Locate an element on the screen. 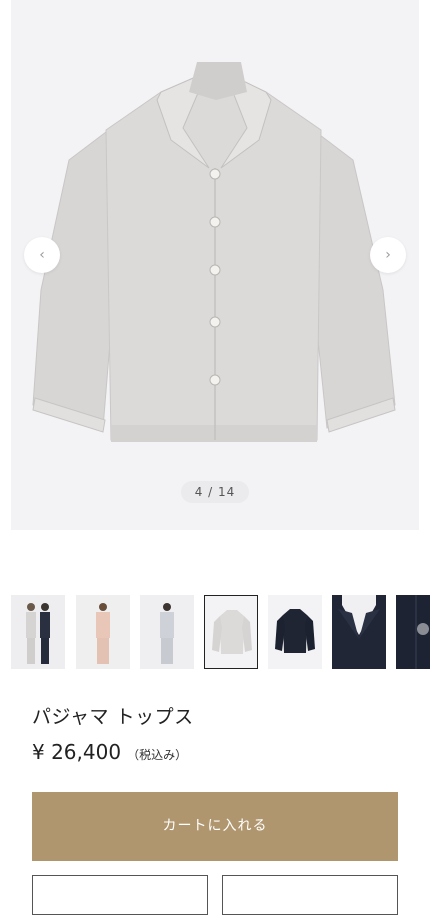  product-price: ¥ 26,400 is located at coordinates (77, 752).